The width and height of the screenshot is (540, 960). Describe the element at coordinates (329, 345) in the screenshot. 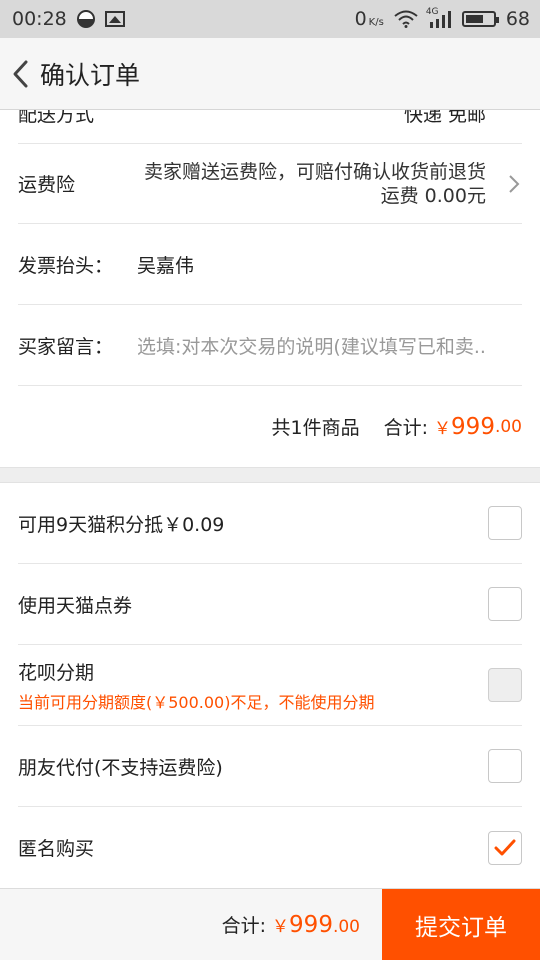

I see `buyer-message-input: 选填:对本次交易的说明(建议填写已和卖..` at that location.